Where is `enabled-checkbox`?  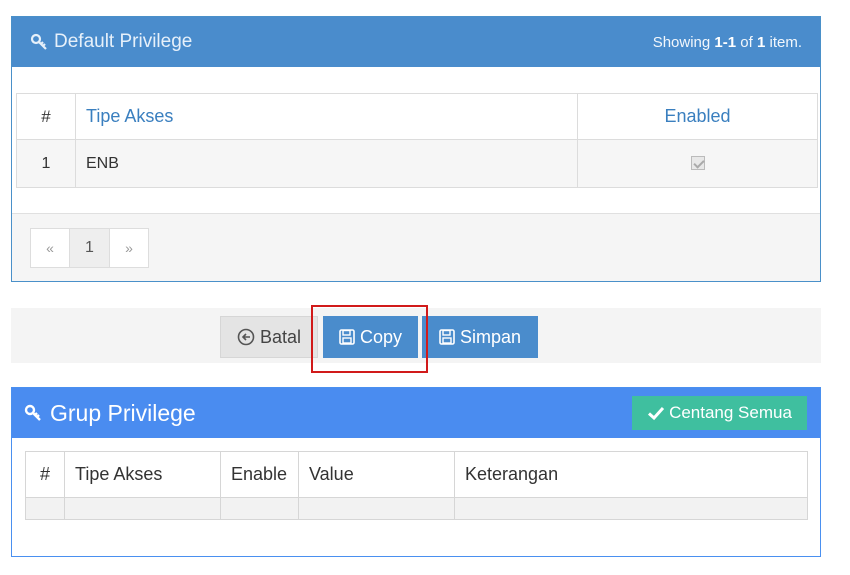
enabled-checkbox is located at coordinates (697, 163).